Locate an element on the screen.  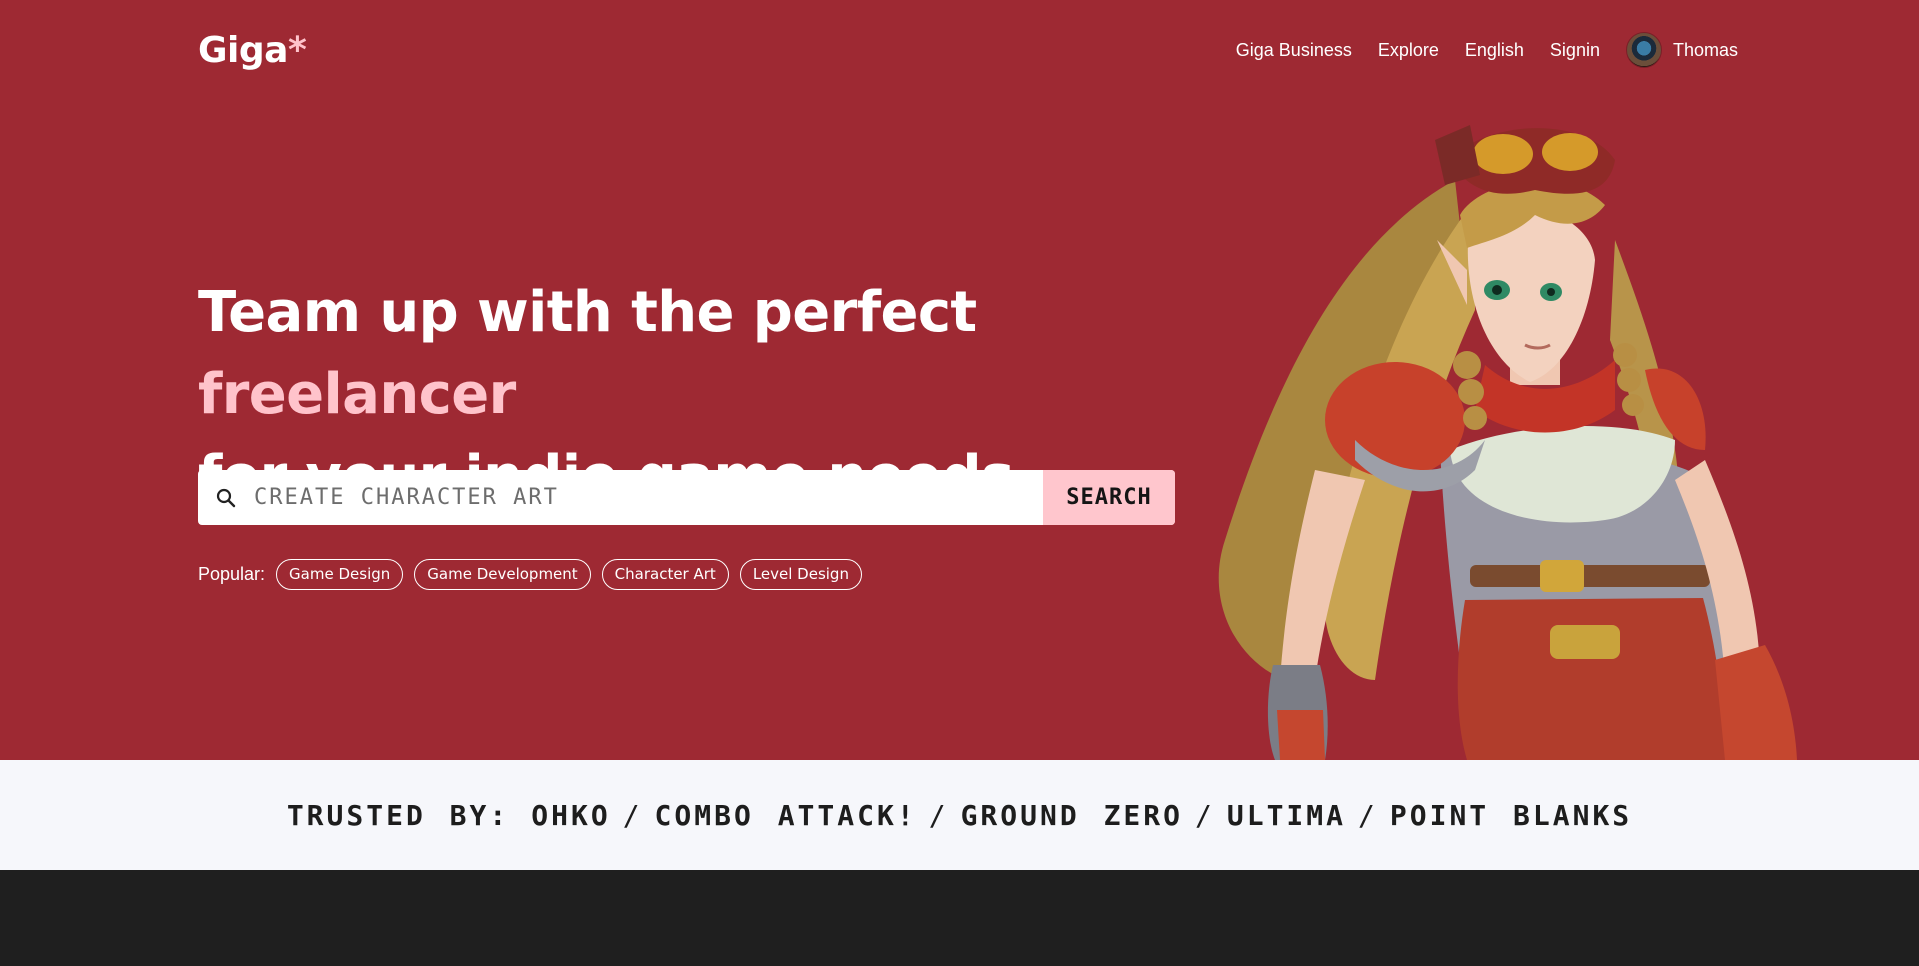
nav-link-language: English is located at coordinates (1494, 50).